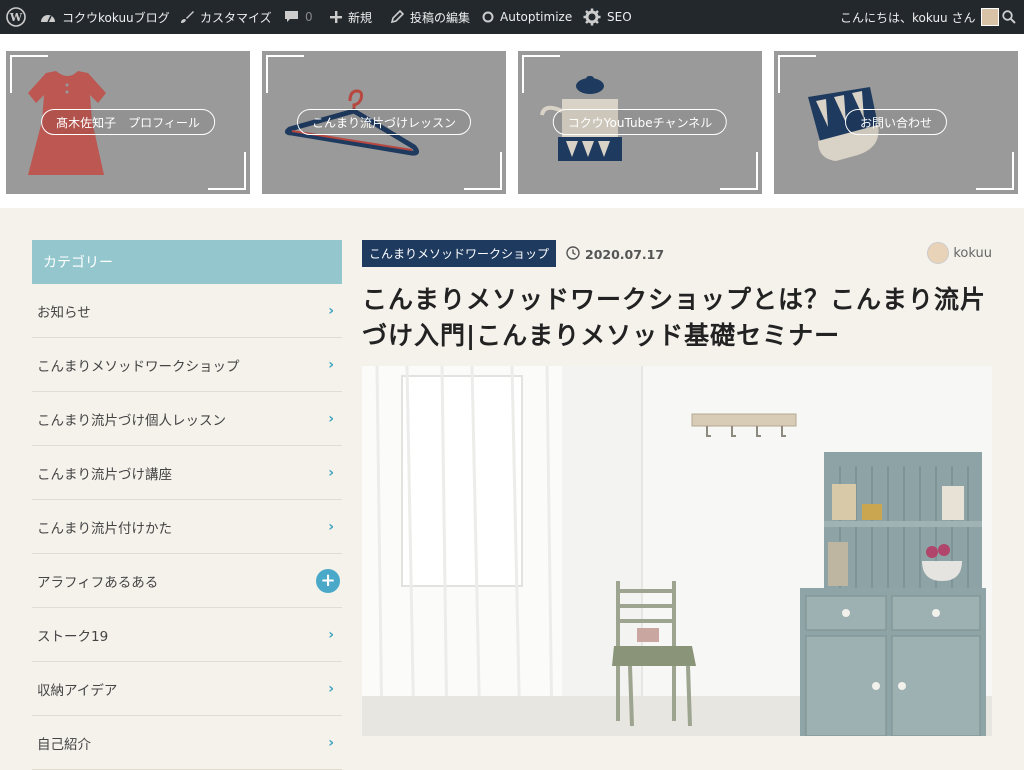 This screenshot has height=770, width=1024. What do you see at coordinates (48, 17) in the screenshot?
I see `dashboard-gauge-icon` at bounding box center [48, 17].